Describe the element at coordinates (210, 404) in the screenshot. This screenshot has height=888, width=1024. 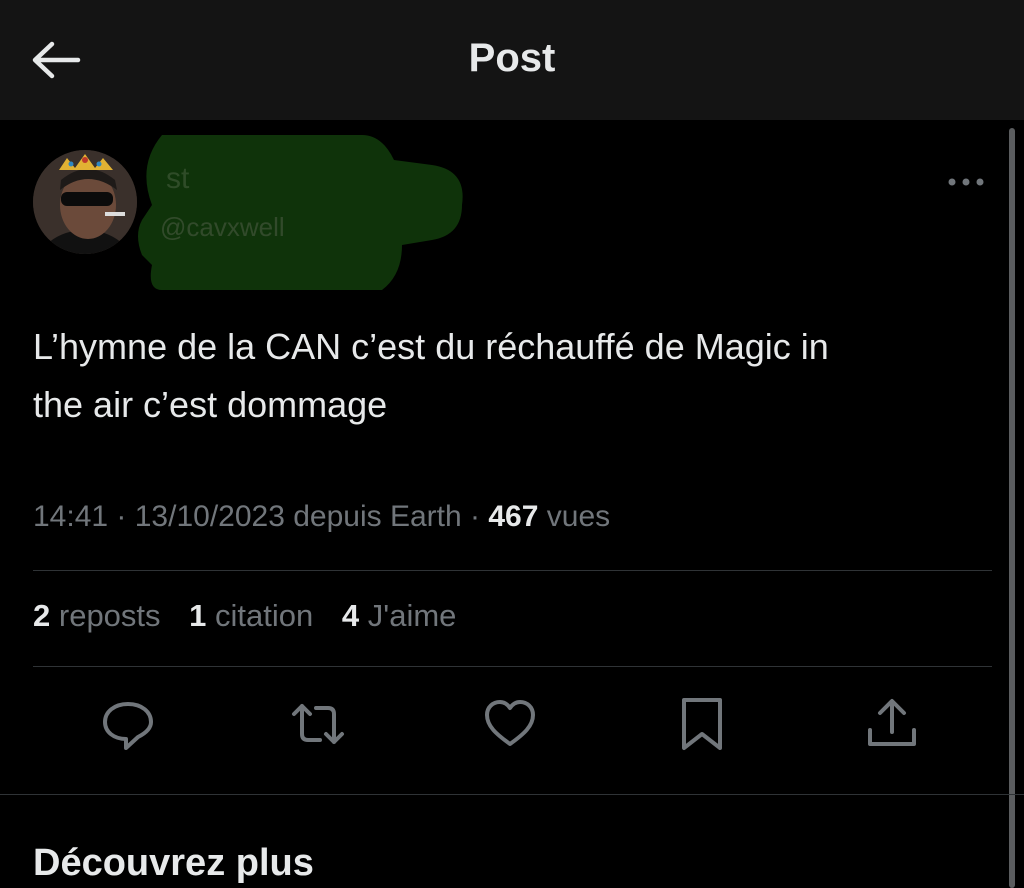
I see `post-text-line: the air c’est dommage` at that location.